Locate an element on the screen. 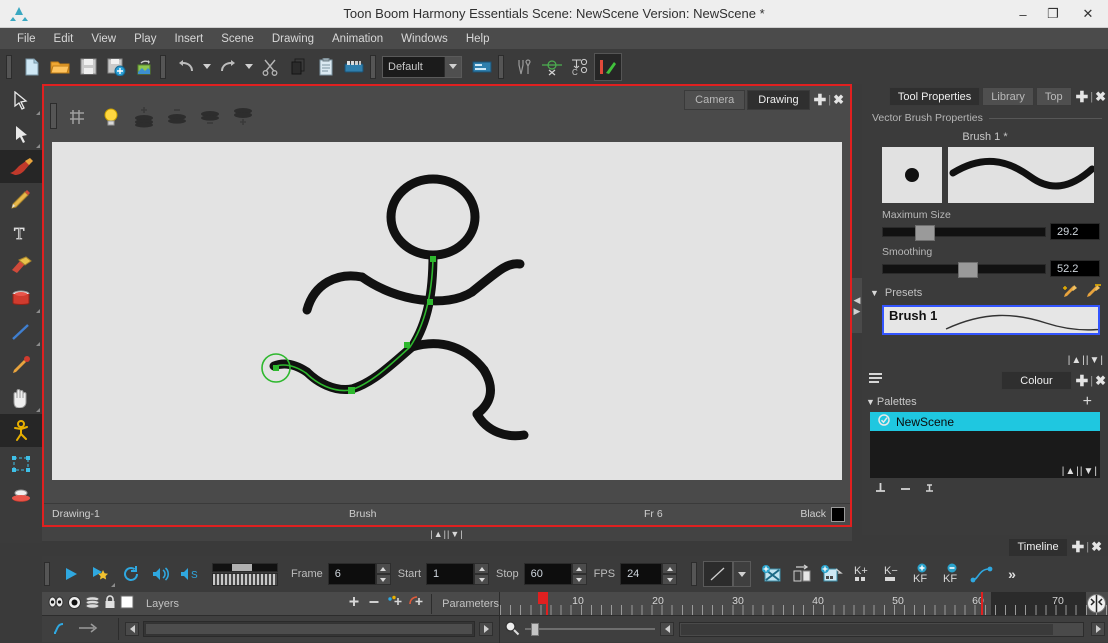 This screenshot has height=643, width=1108. redo-icon is located at coordinates (228, 67).